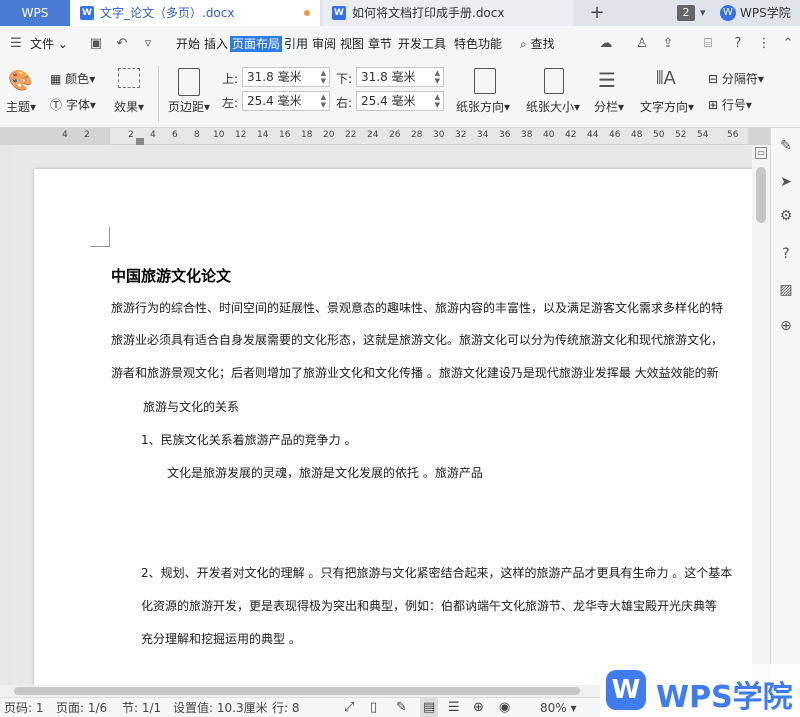  What do you see at coordinates (129, 106) in the screenshot?
I see `effects-button: 效果▾` at bounding box center [129, 106].